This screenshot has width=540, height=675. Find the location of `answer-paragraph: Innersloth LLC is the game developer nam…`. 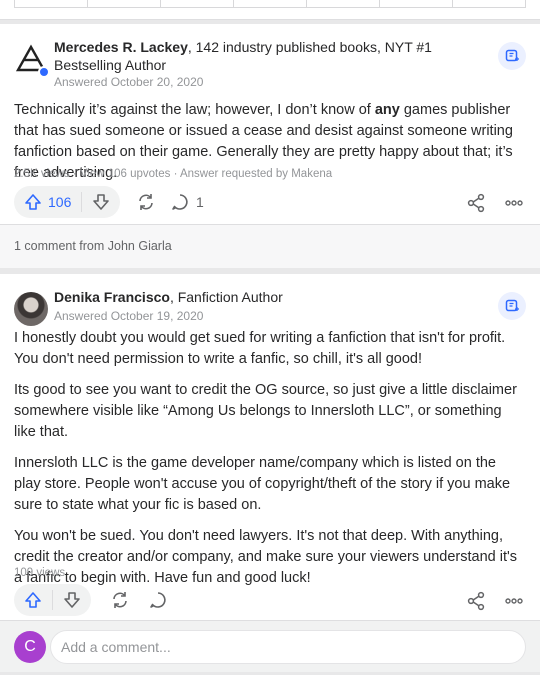

answer-paragraph: Innersloth LLC is the game developer nam… is located at coordinates (262, 484).